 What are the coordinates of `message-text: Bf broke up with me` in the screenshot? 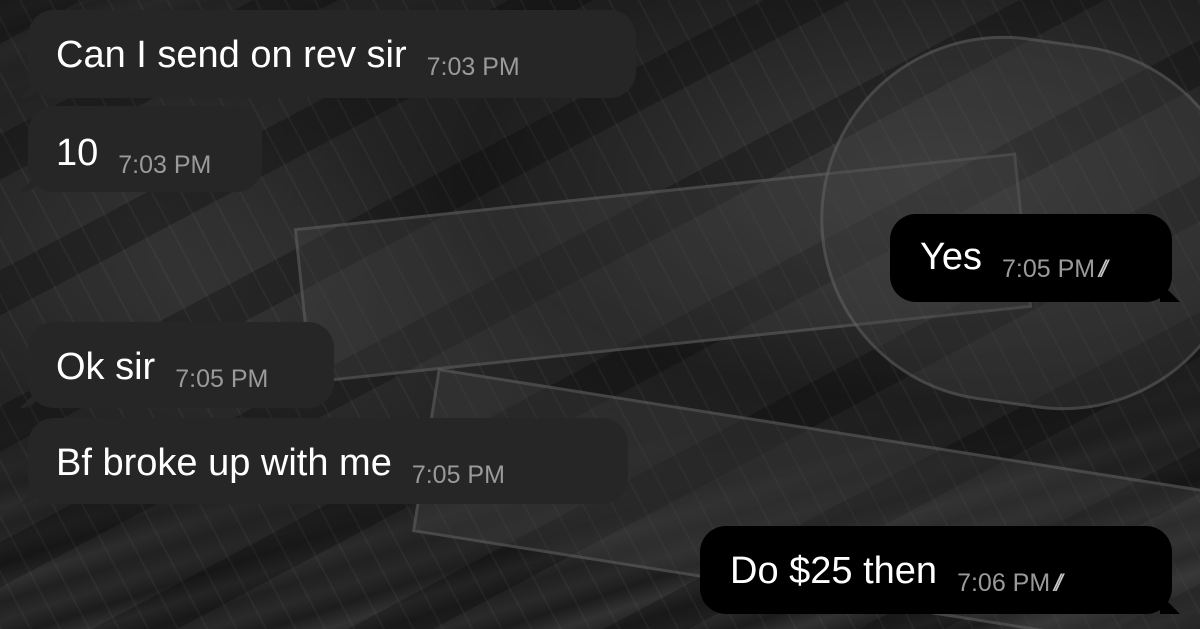 It's located at (224, 463).